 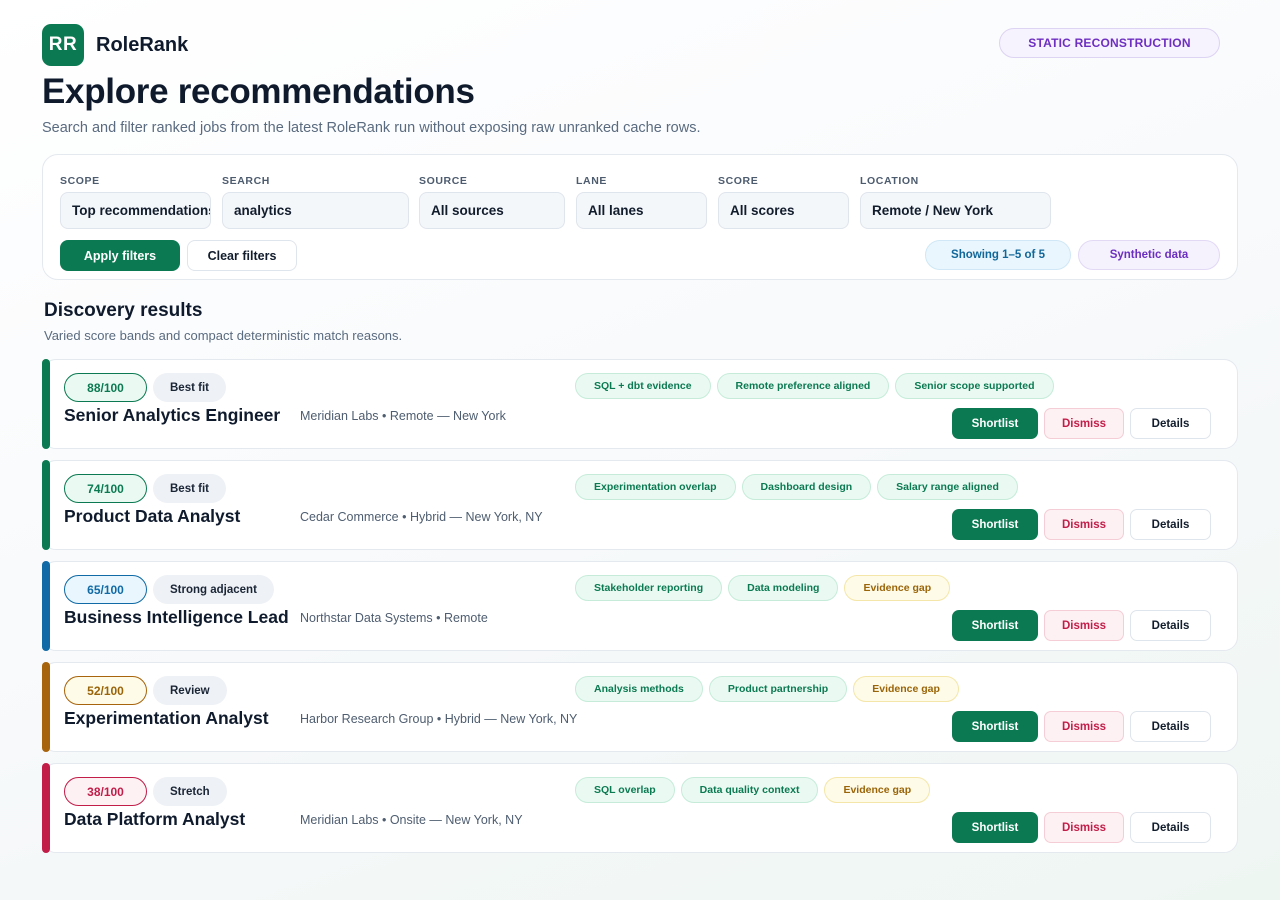 I want to click on reason-tag: Salary range aligned, so click(x=947, y=487).